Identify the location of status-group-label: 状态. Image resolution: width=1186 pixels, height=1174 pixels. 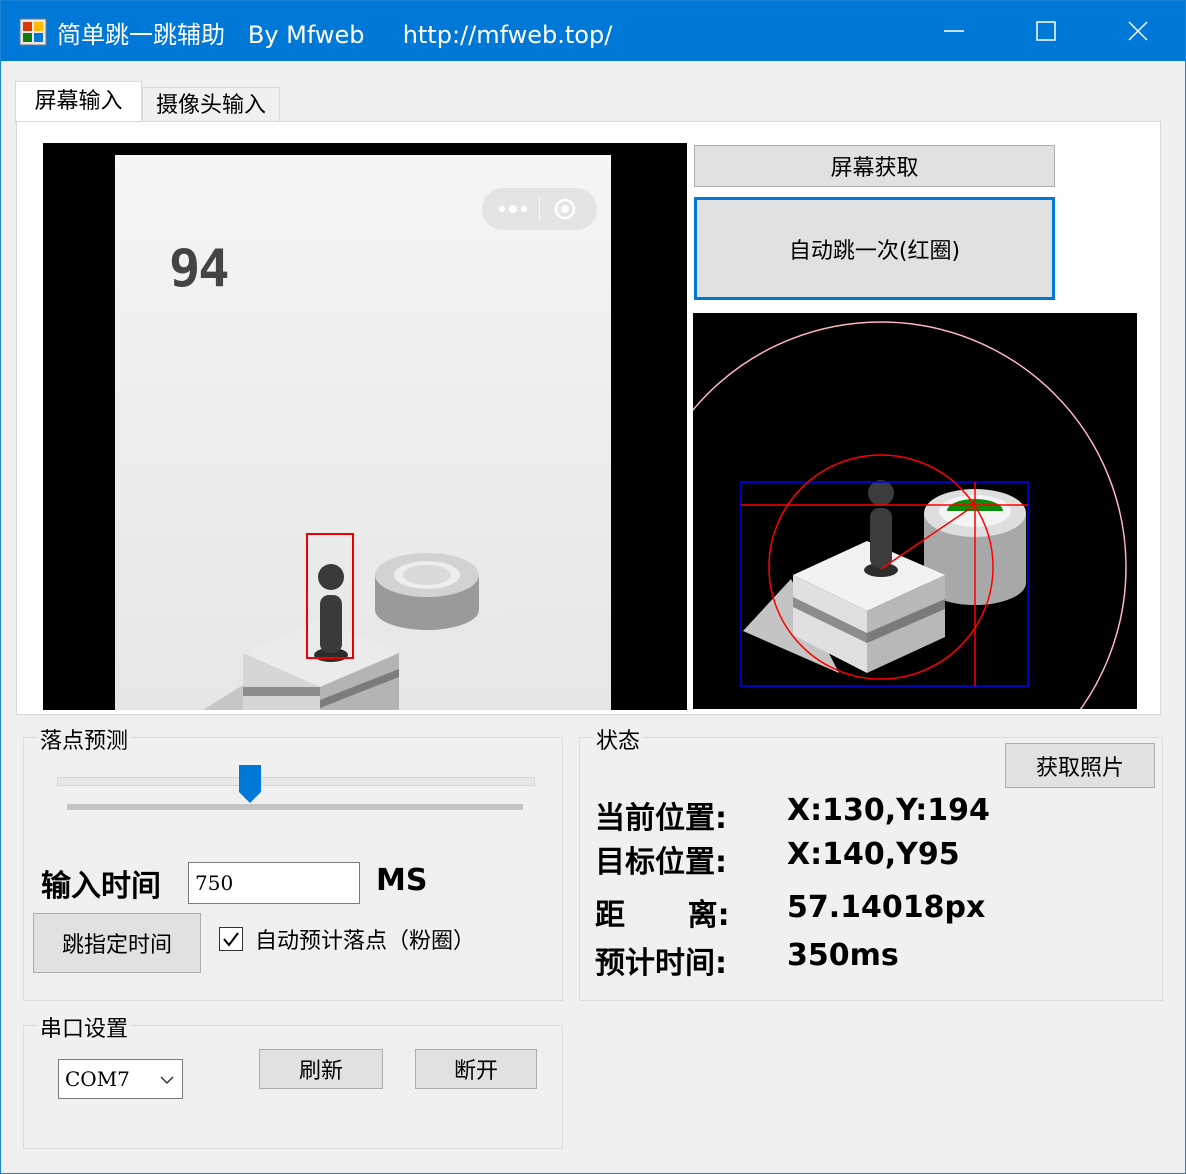
(618, 739).